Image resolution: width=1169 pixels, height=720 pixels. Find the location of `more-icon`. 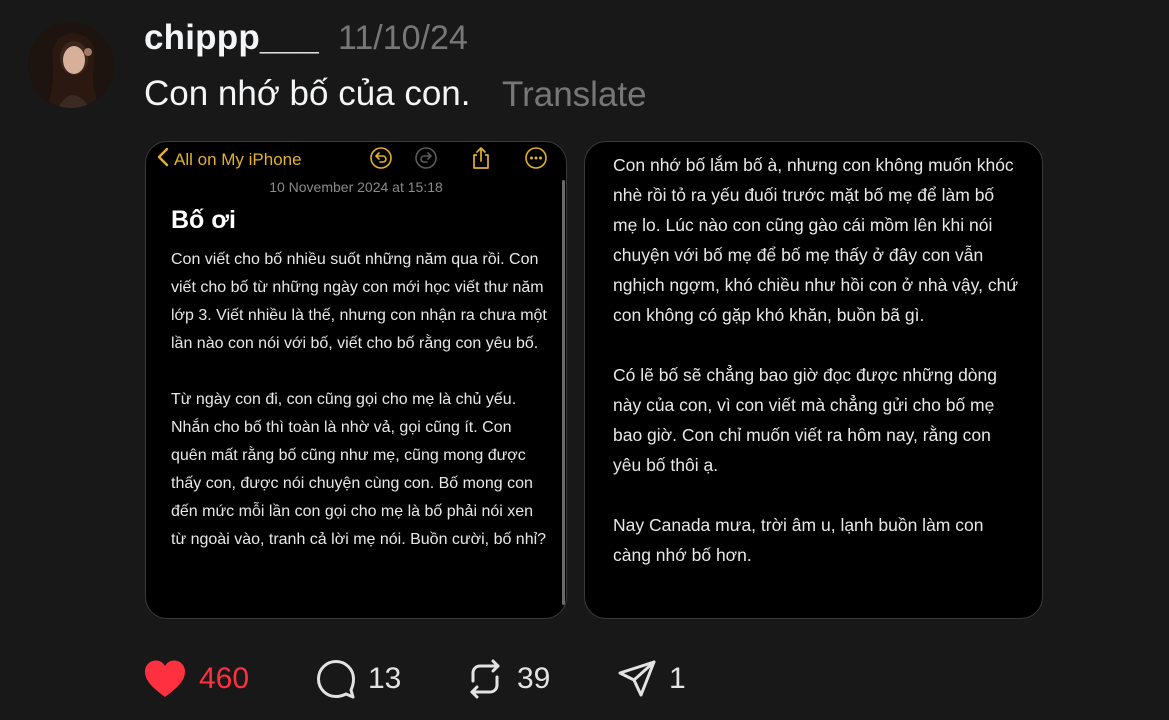

more-icon is located at coordinates (536, 158).